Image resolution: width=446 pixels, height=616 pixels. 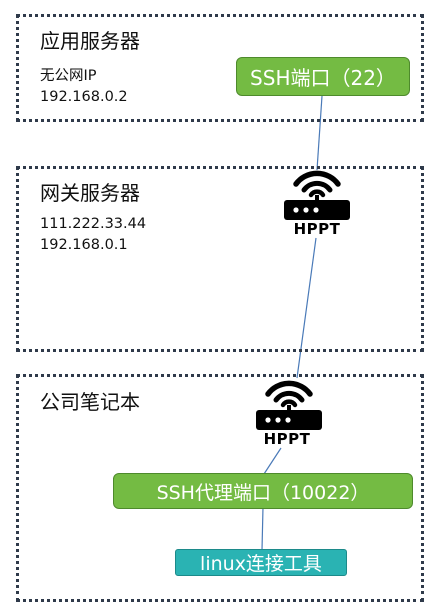 What do you see at coordinates (93, 224) in the screenshot?
I see `gateway-server-line-1: 111.222.33.44` at bounding box center [93, 224].